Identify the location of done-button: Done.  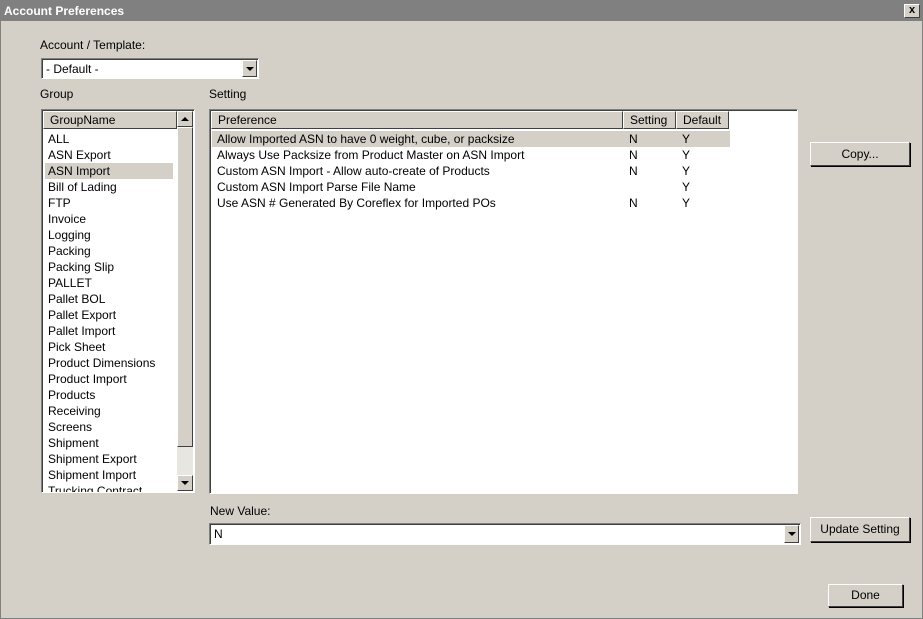
(865, 595).